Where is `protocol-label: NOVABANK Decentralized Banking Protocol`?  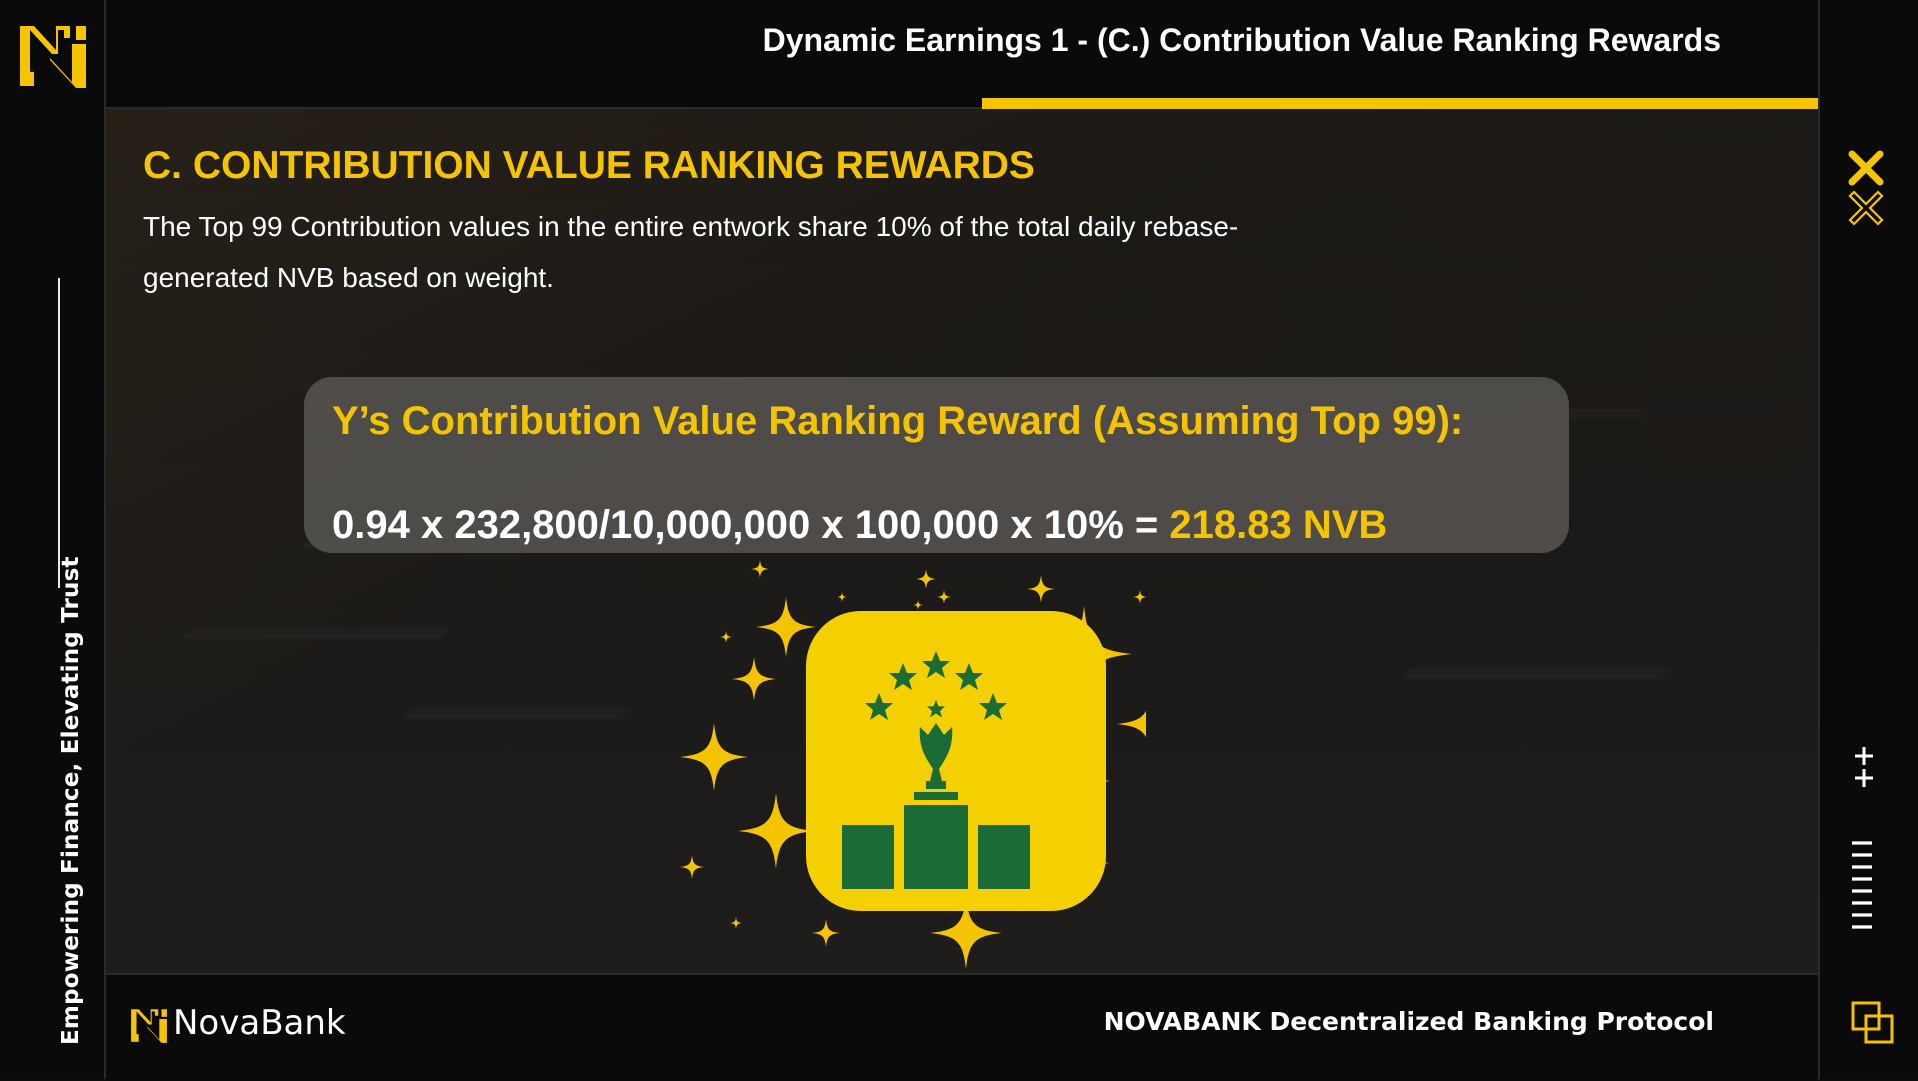
protocol-label: NOVABANK Decentralized Banking Protocol is located at coordinates (1408, 1021).